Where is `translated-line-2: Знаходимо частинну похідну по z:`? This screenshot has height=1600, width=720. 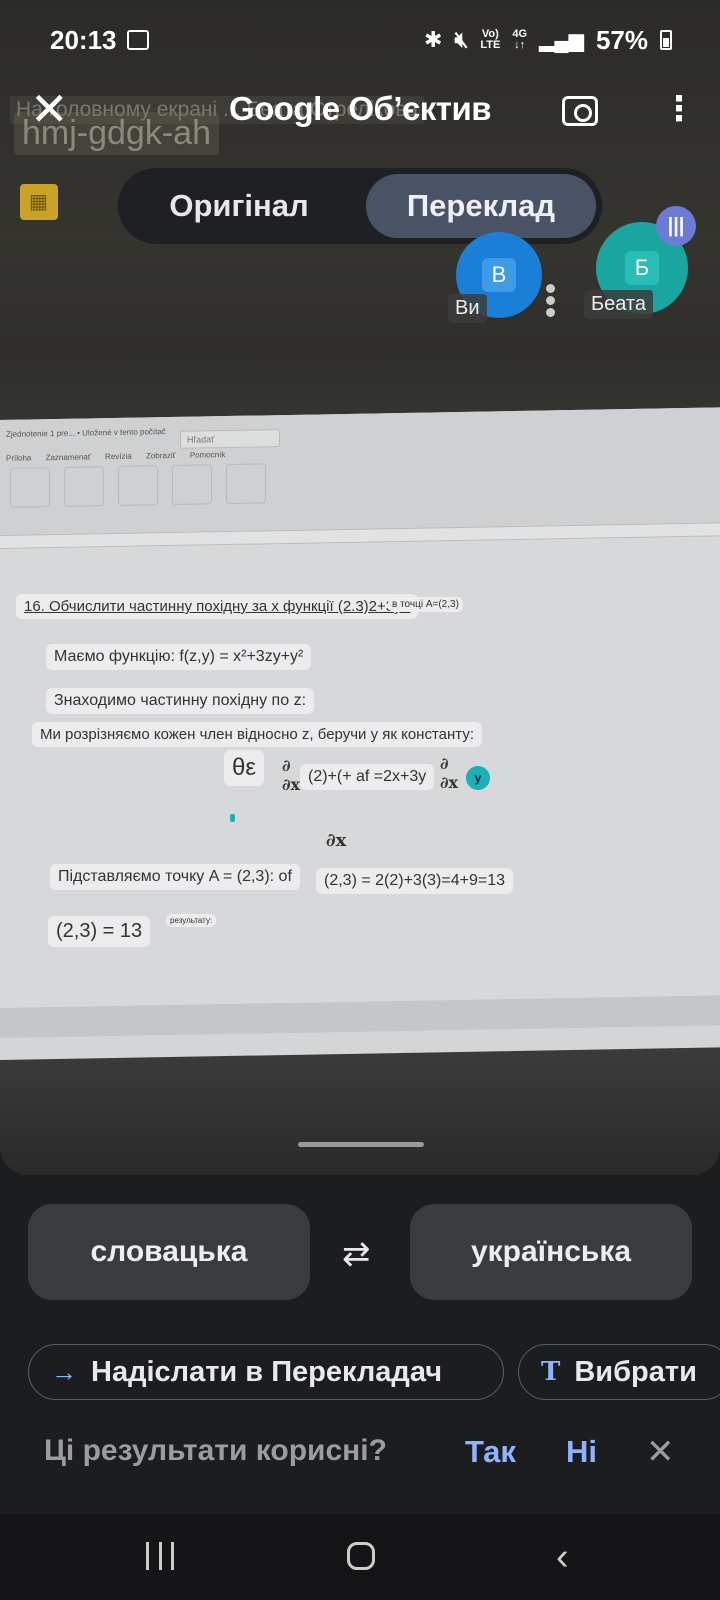 translated-line-2: Знаходимо частинну похідну по z: is located at coordinates (180, 701).